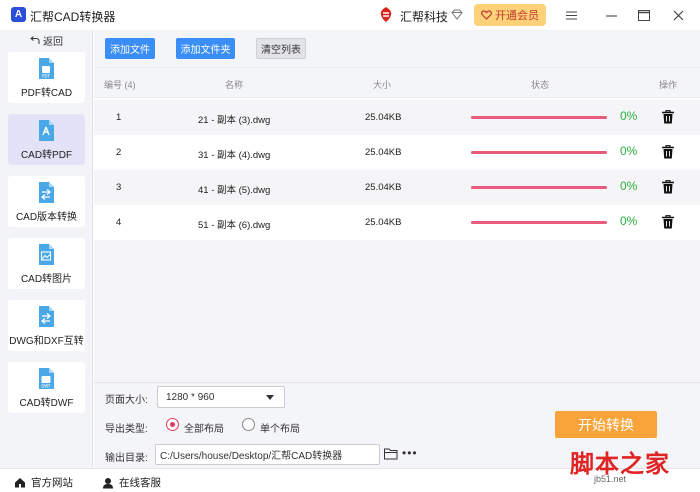  What do you see at coordinates (204, 427) in the screenshot?
I see `export-all-layouts-label: 全部布局` at bounding box center [204, 427].